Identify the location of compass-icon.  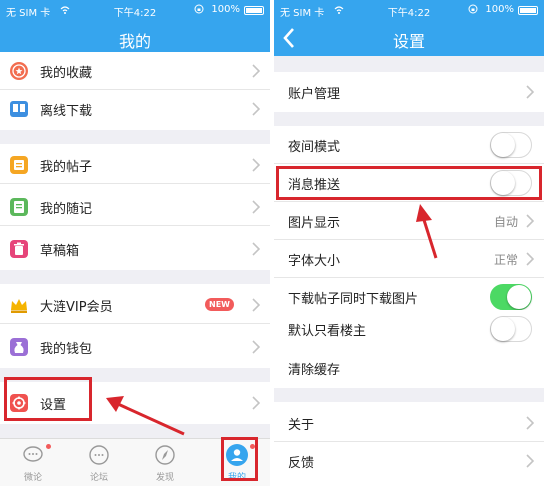
(165, 455).